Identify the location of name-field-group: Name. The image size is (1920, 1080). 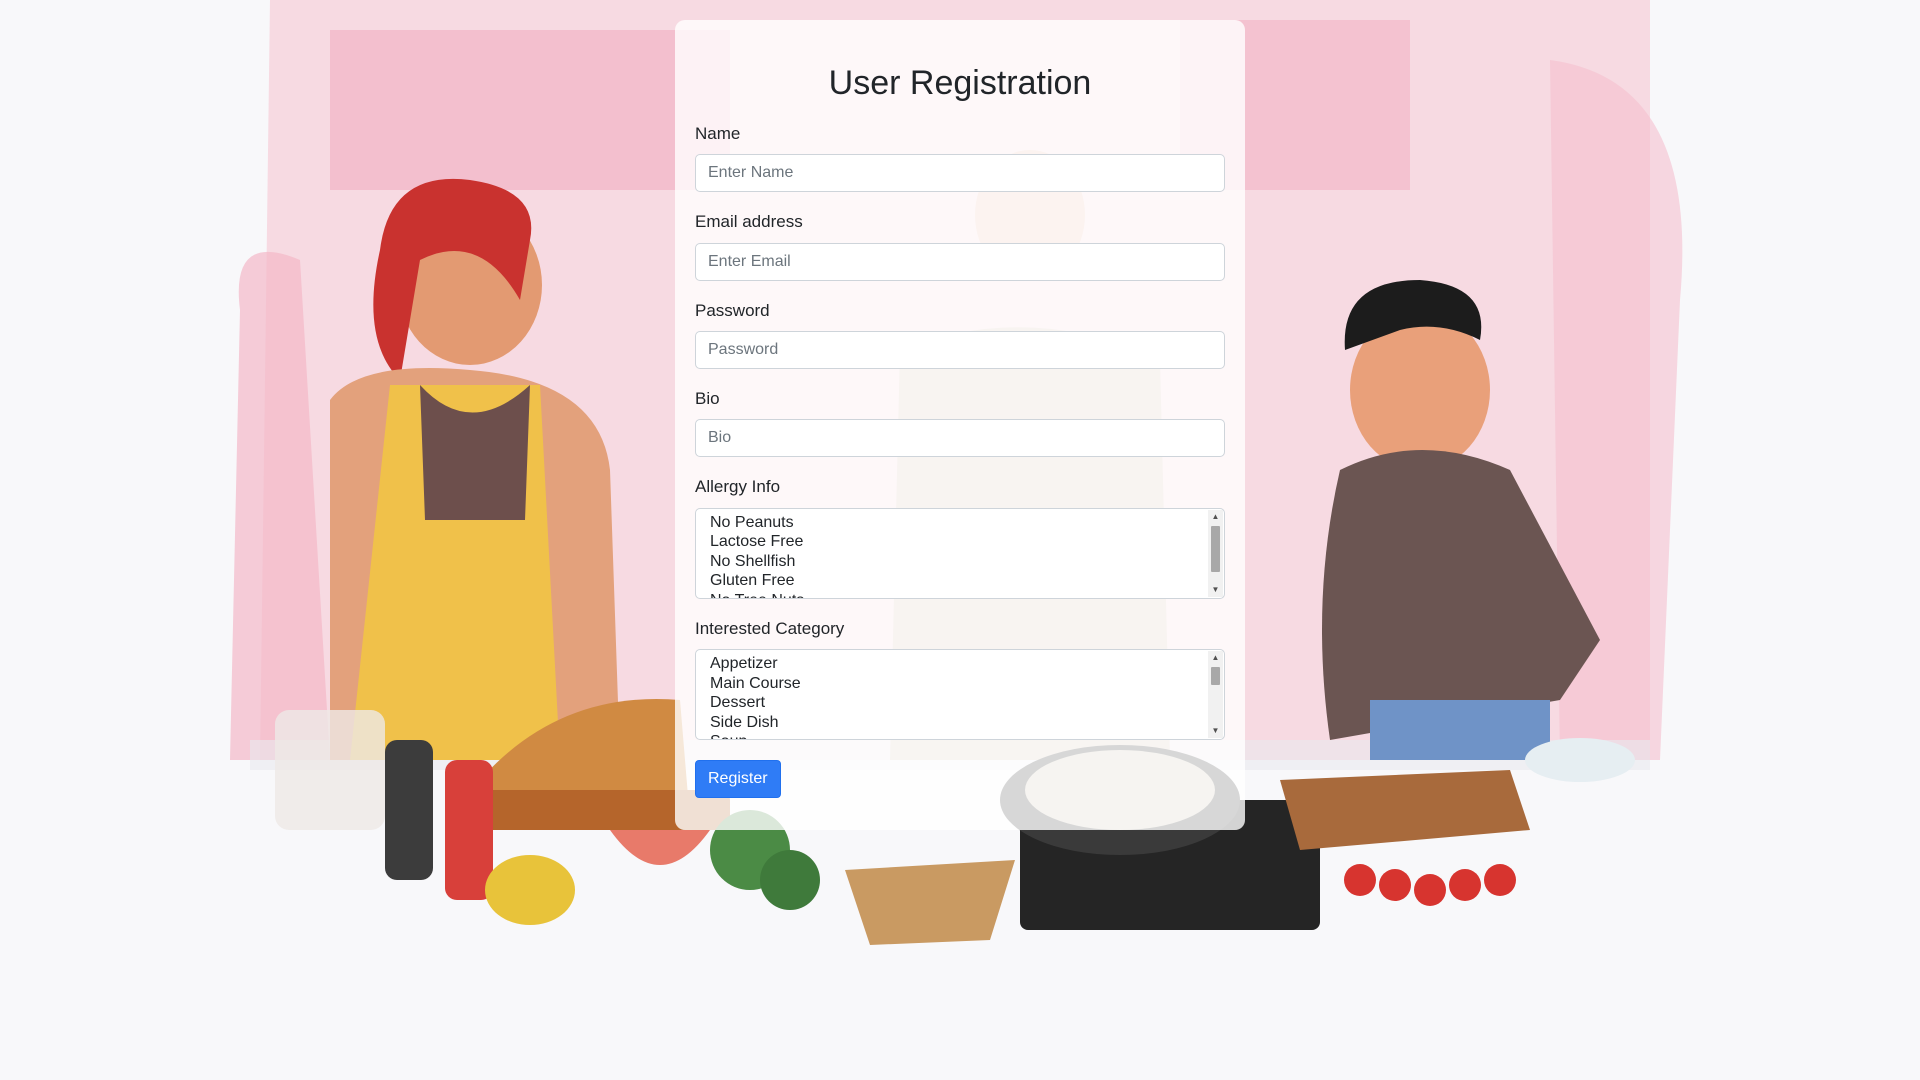
(960, 158).